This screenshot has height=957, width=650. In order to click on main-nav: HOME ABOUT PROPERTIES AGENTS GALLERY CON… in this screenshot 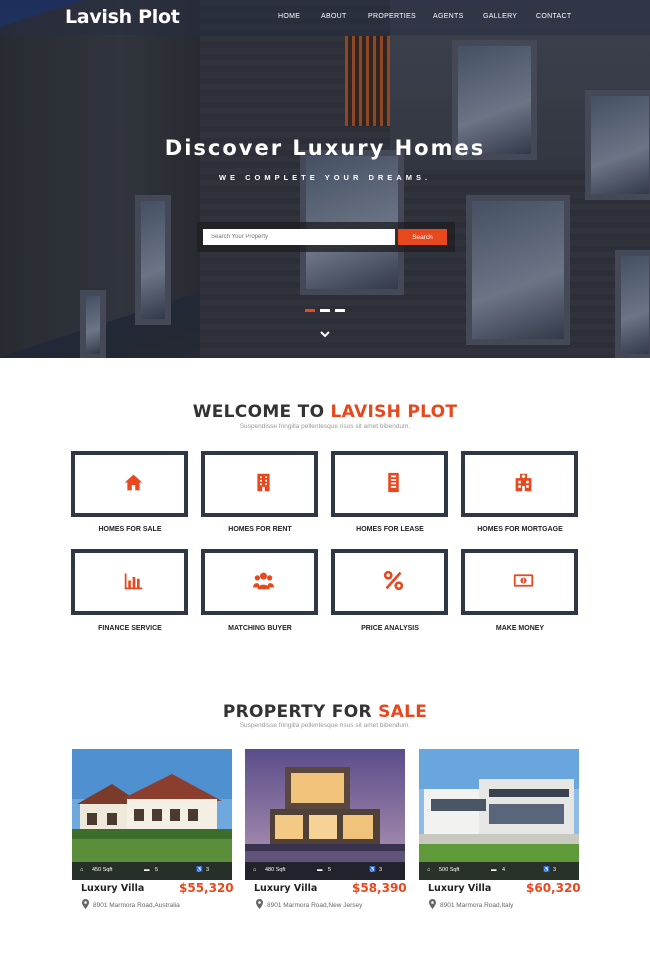, I will do `click(325, 19)`.